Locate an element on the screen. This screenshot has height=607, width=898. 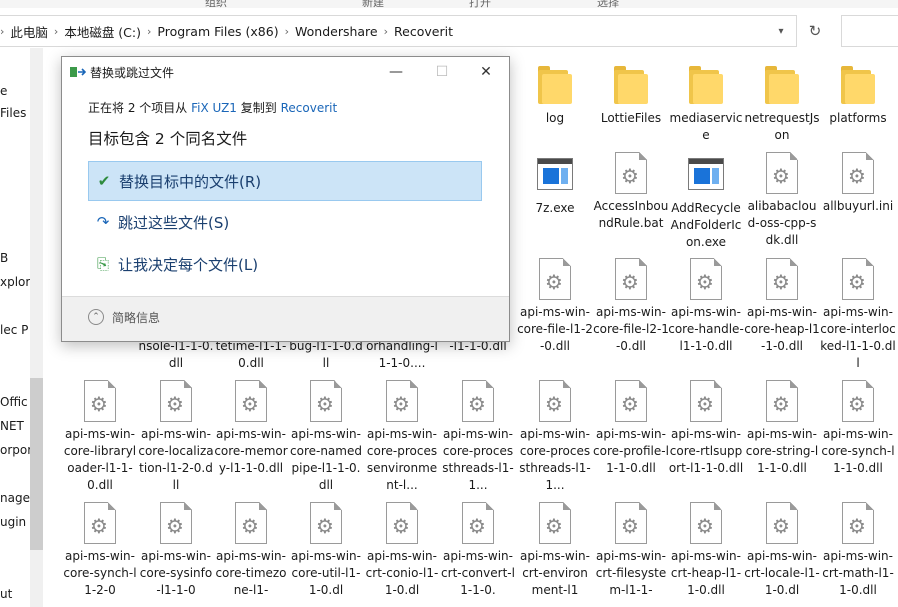
search-input is located at coordinates (869, 31).